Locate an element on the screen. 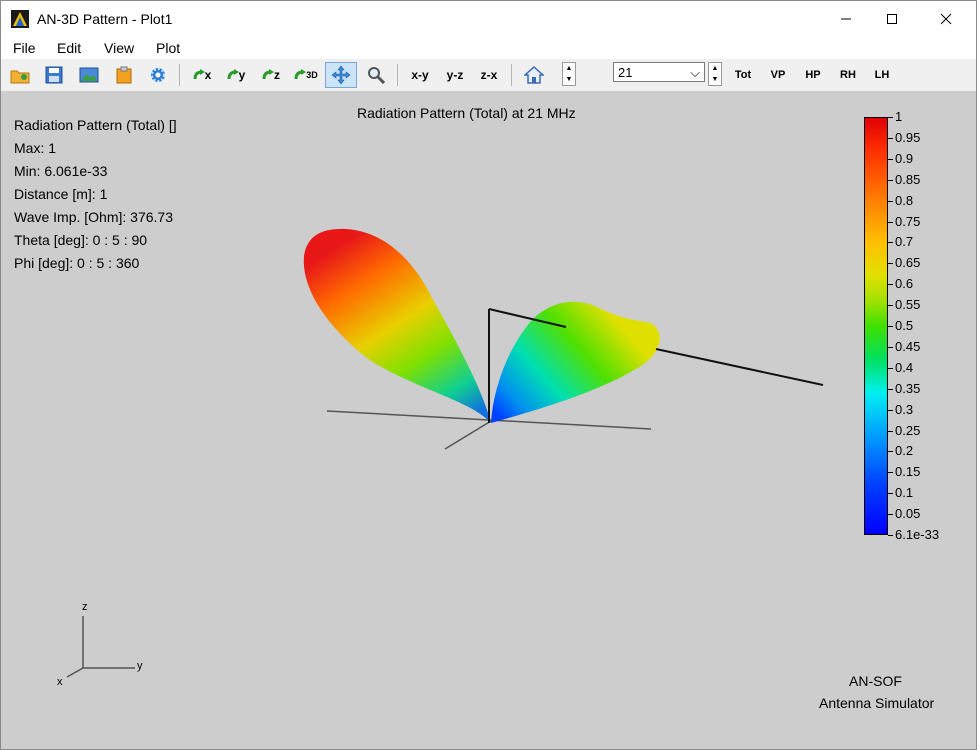 Image resolution: width=977 pixels, height=750 pixels. export-image-button is located at coordinates (89, 75).